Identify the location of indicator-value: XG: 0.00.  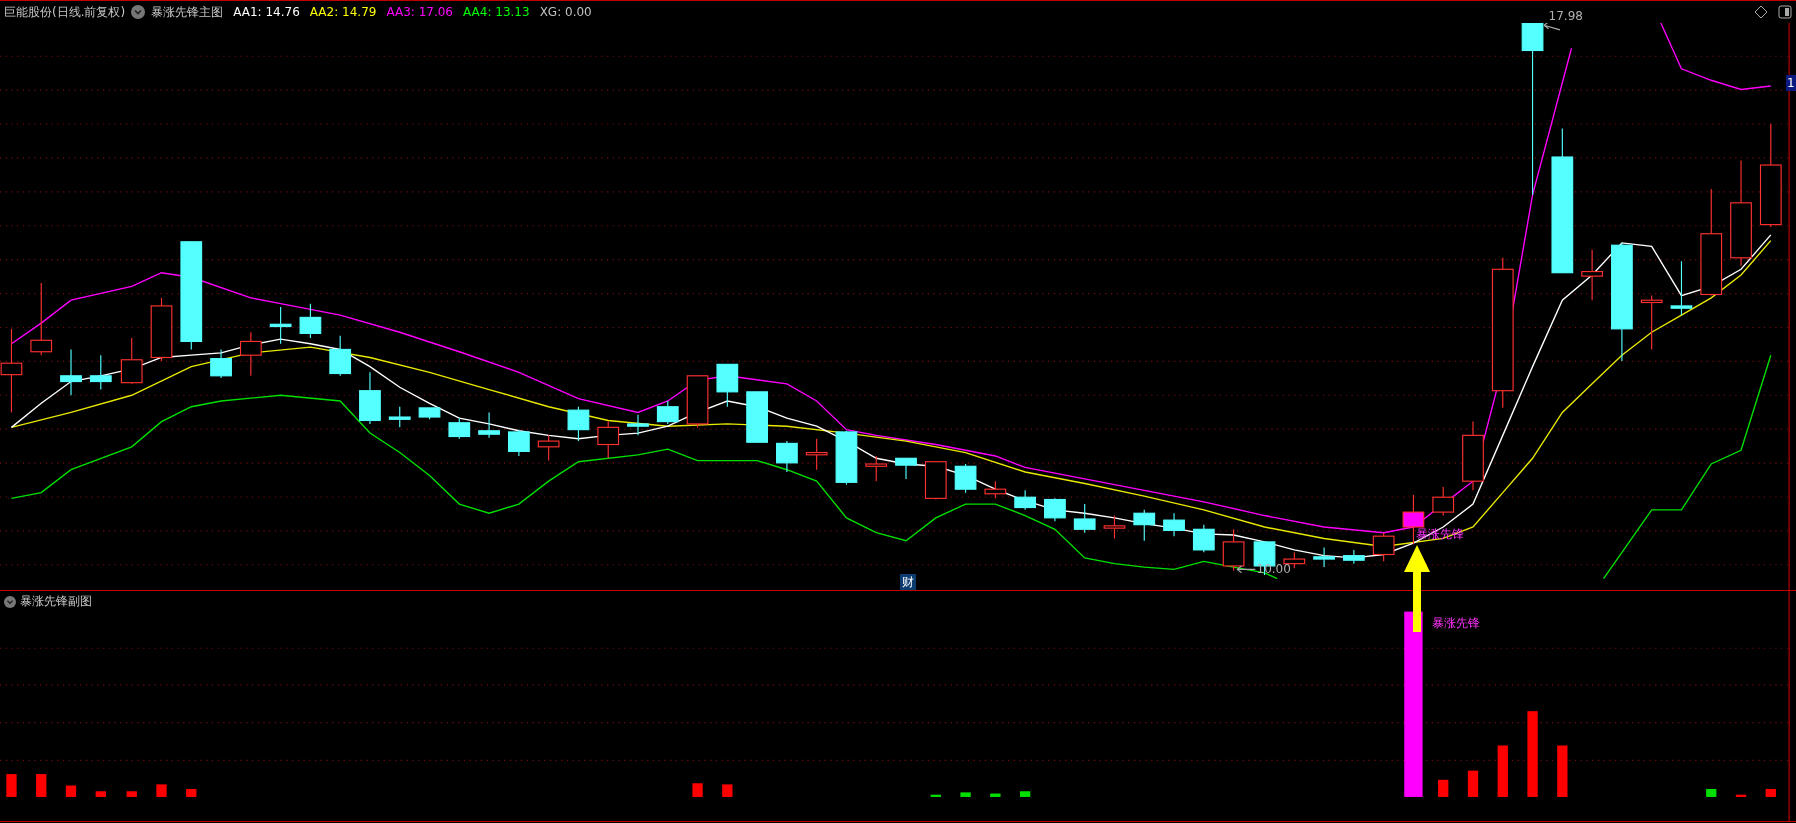
(565, 12).